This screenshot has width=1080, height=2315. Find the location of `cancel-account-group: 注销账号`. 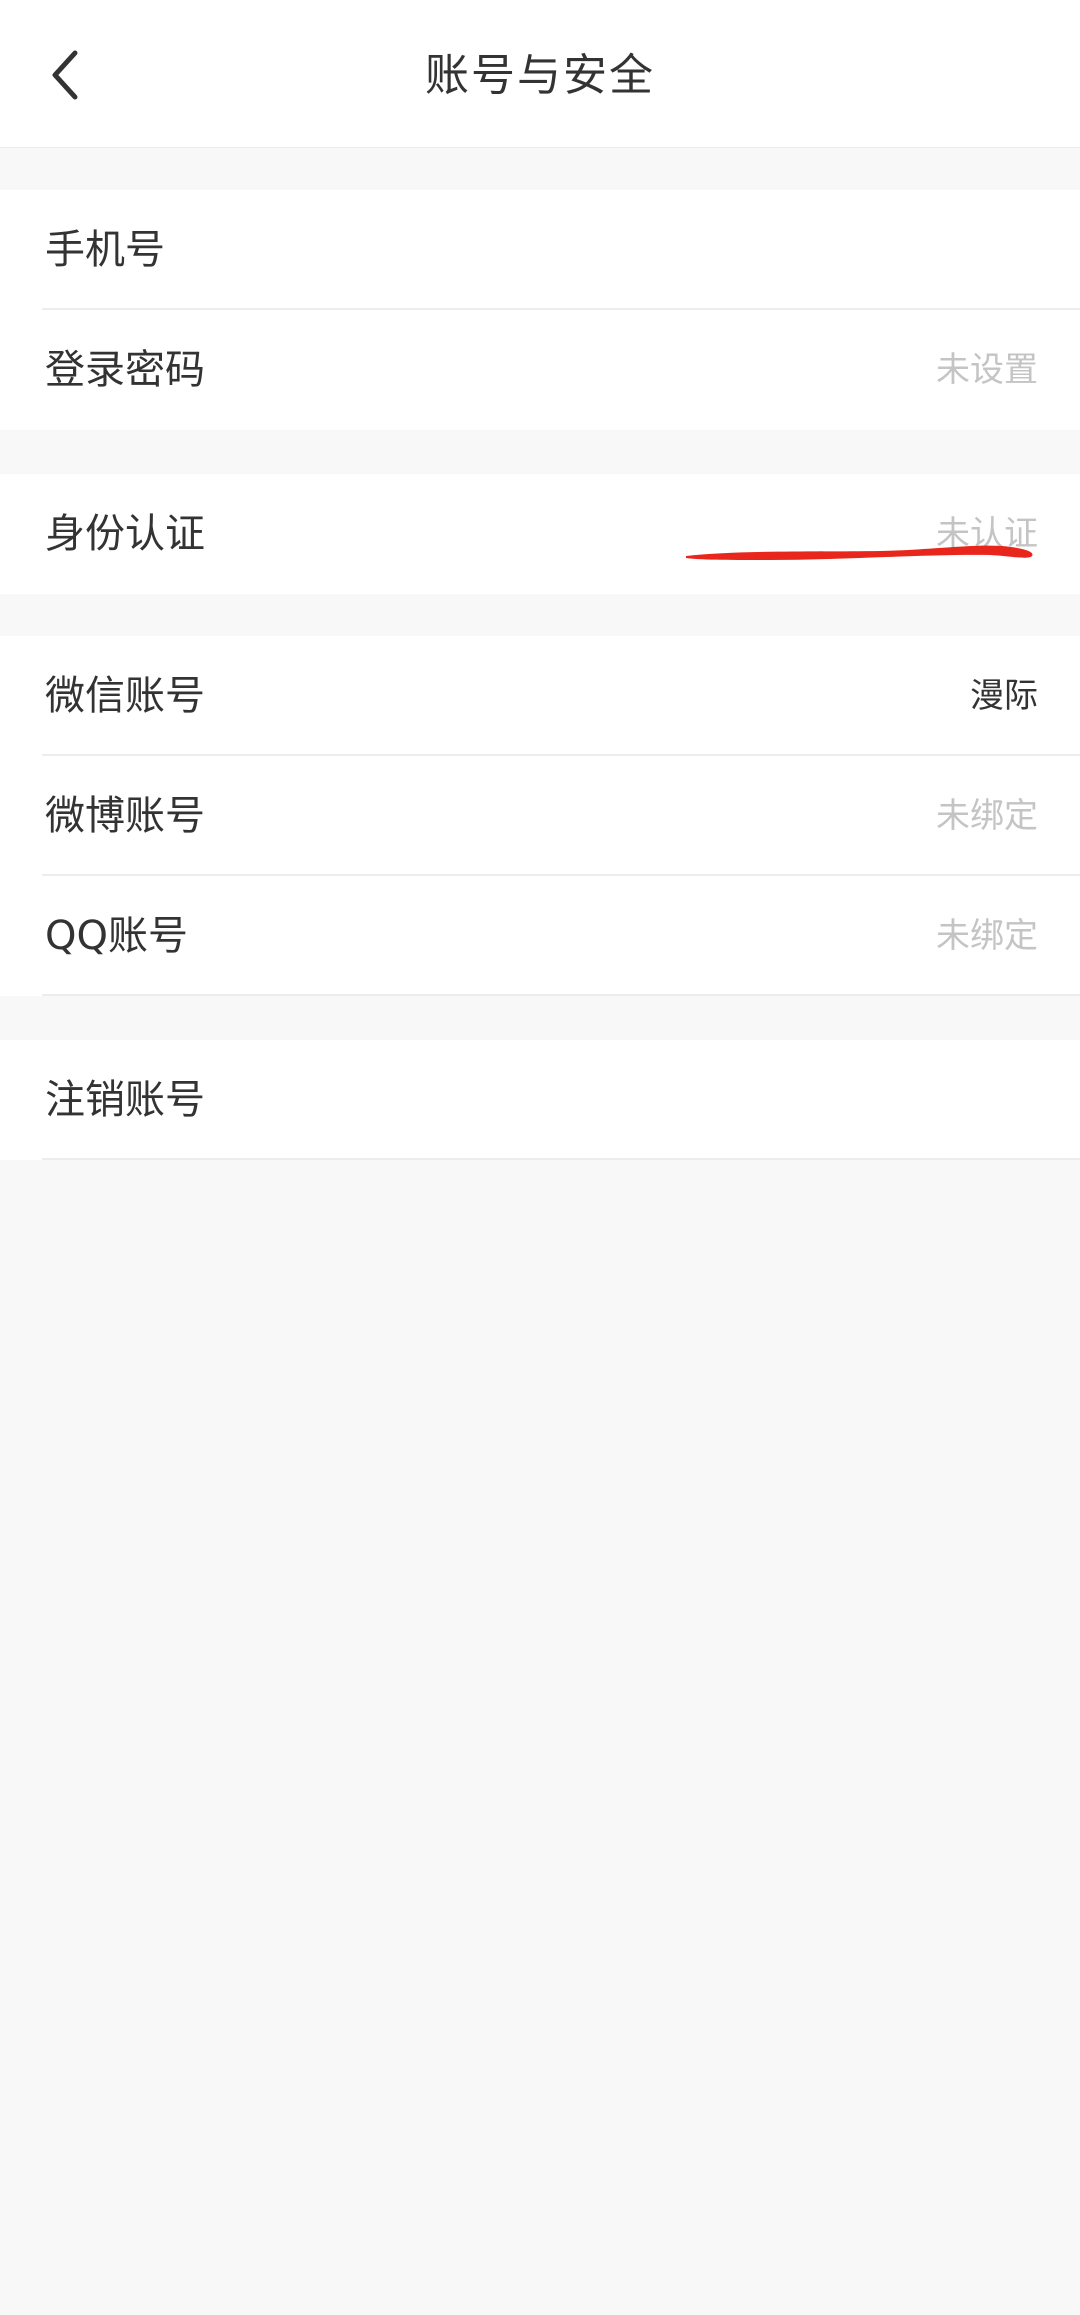

cancel-account-group: 注销账号 is located at coordinates (540, 1100).